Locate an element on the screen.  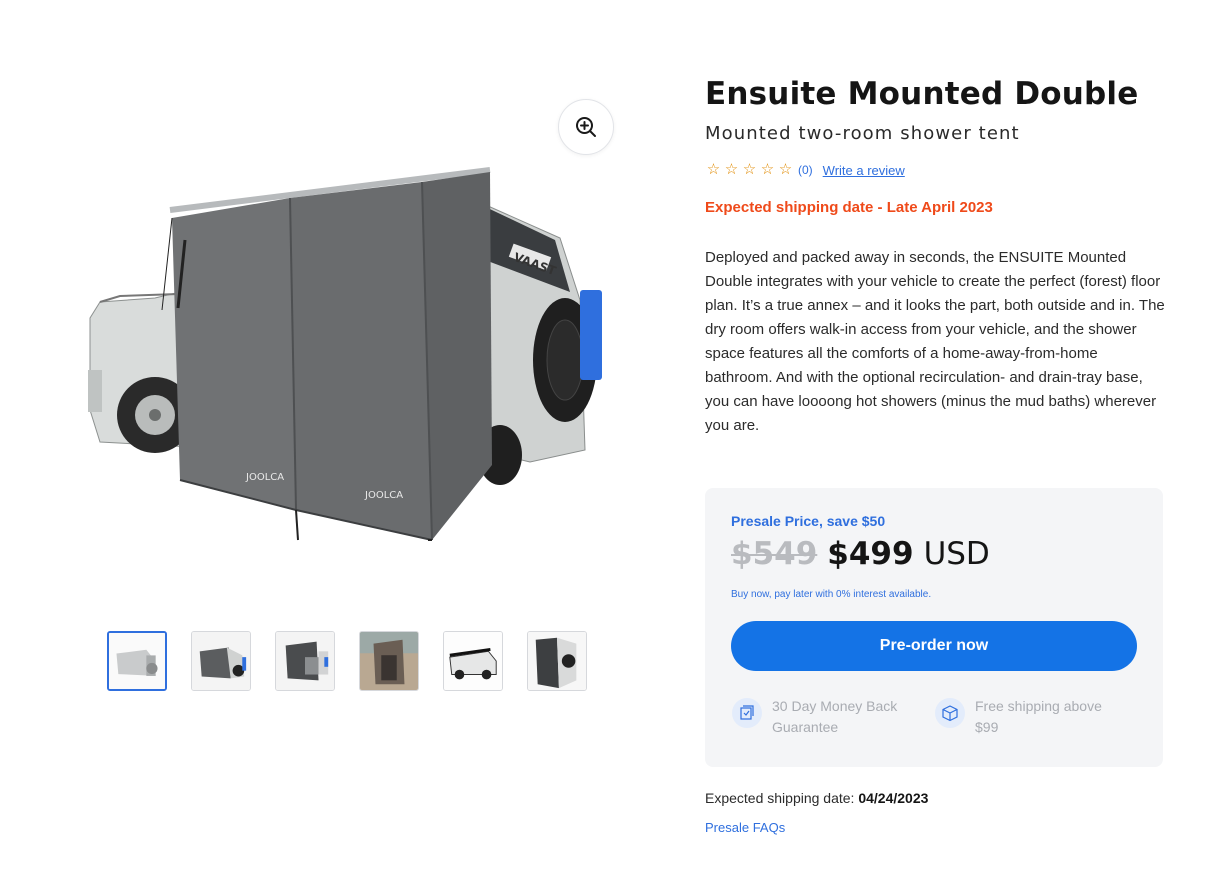
write-review-link: Write a review is located at coordinates (864, 170).